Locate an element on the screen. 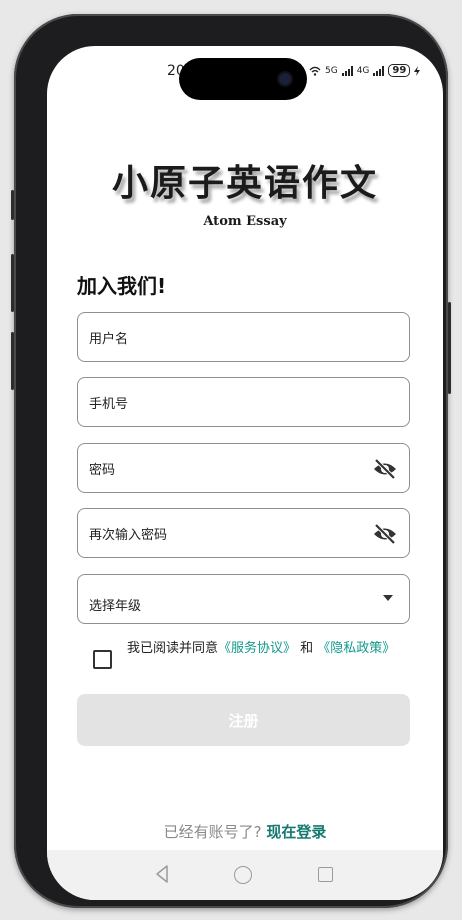 The image size is (462, 920). app-title: 小原子英语作文 is located at coordinates (244, 183).